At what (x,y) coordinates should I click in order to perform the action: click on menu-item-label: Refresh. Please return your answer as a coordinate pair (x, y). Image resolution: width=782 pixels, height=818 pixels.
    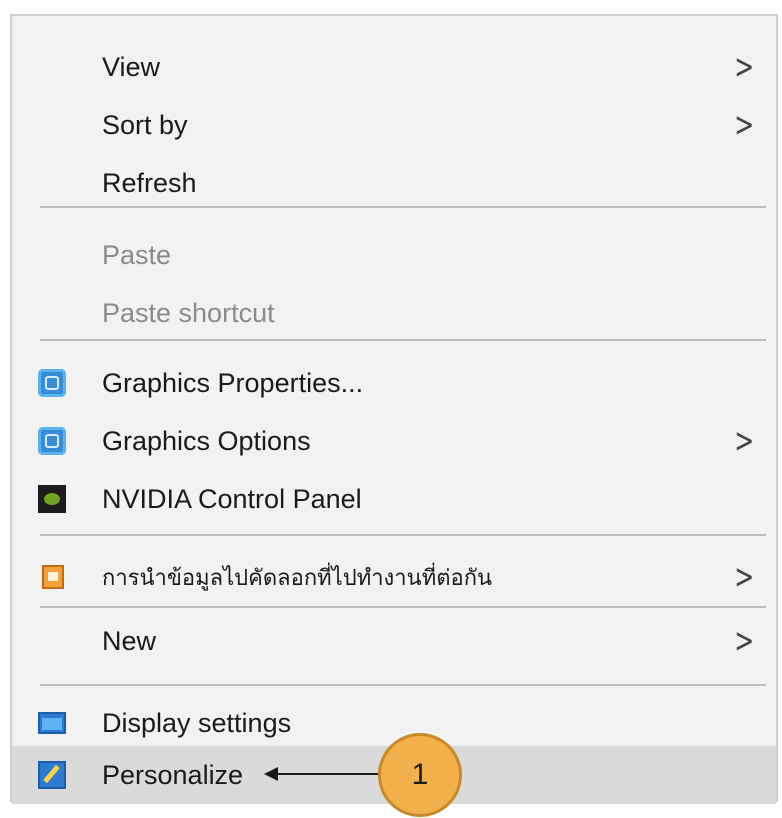
    Looking at the image, I should click on (149, 182).